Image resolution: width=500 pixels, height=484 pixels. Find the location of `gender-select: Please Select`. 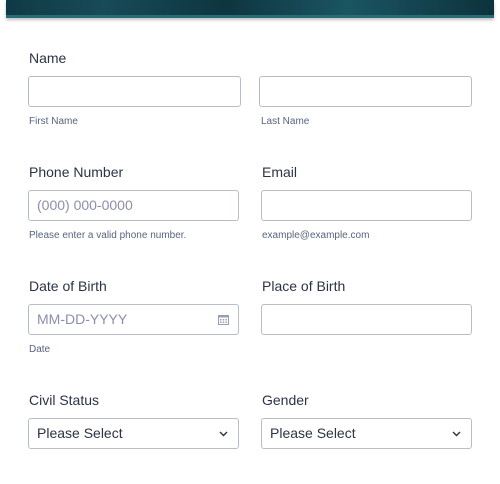

gender-select: Please Select is located at coordinates (366, 433).